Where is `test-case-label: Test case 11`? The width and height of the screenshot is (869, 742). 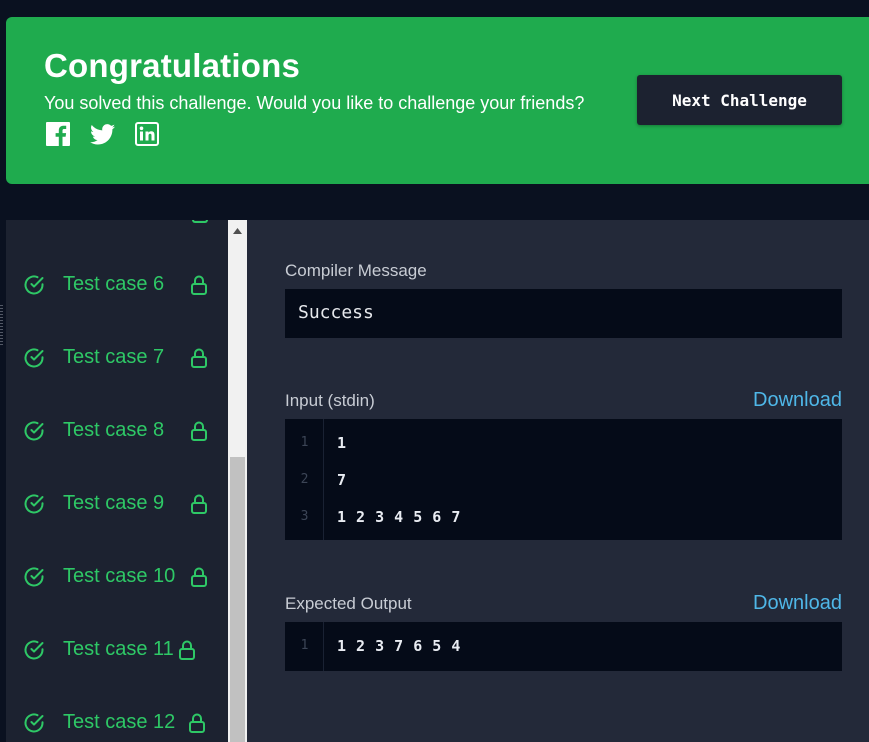
test-case-label: Test case 11 is located at coordinates (118, 649).